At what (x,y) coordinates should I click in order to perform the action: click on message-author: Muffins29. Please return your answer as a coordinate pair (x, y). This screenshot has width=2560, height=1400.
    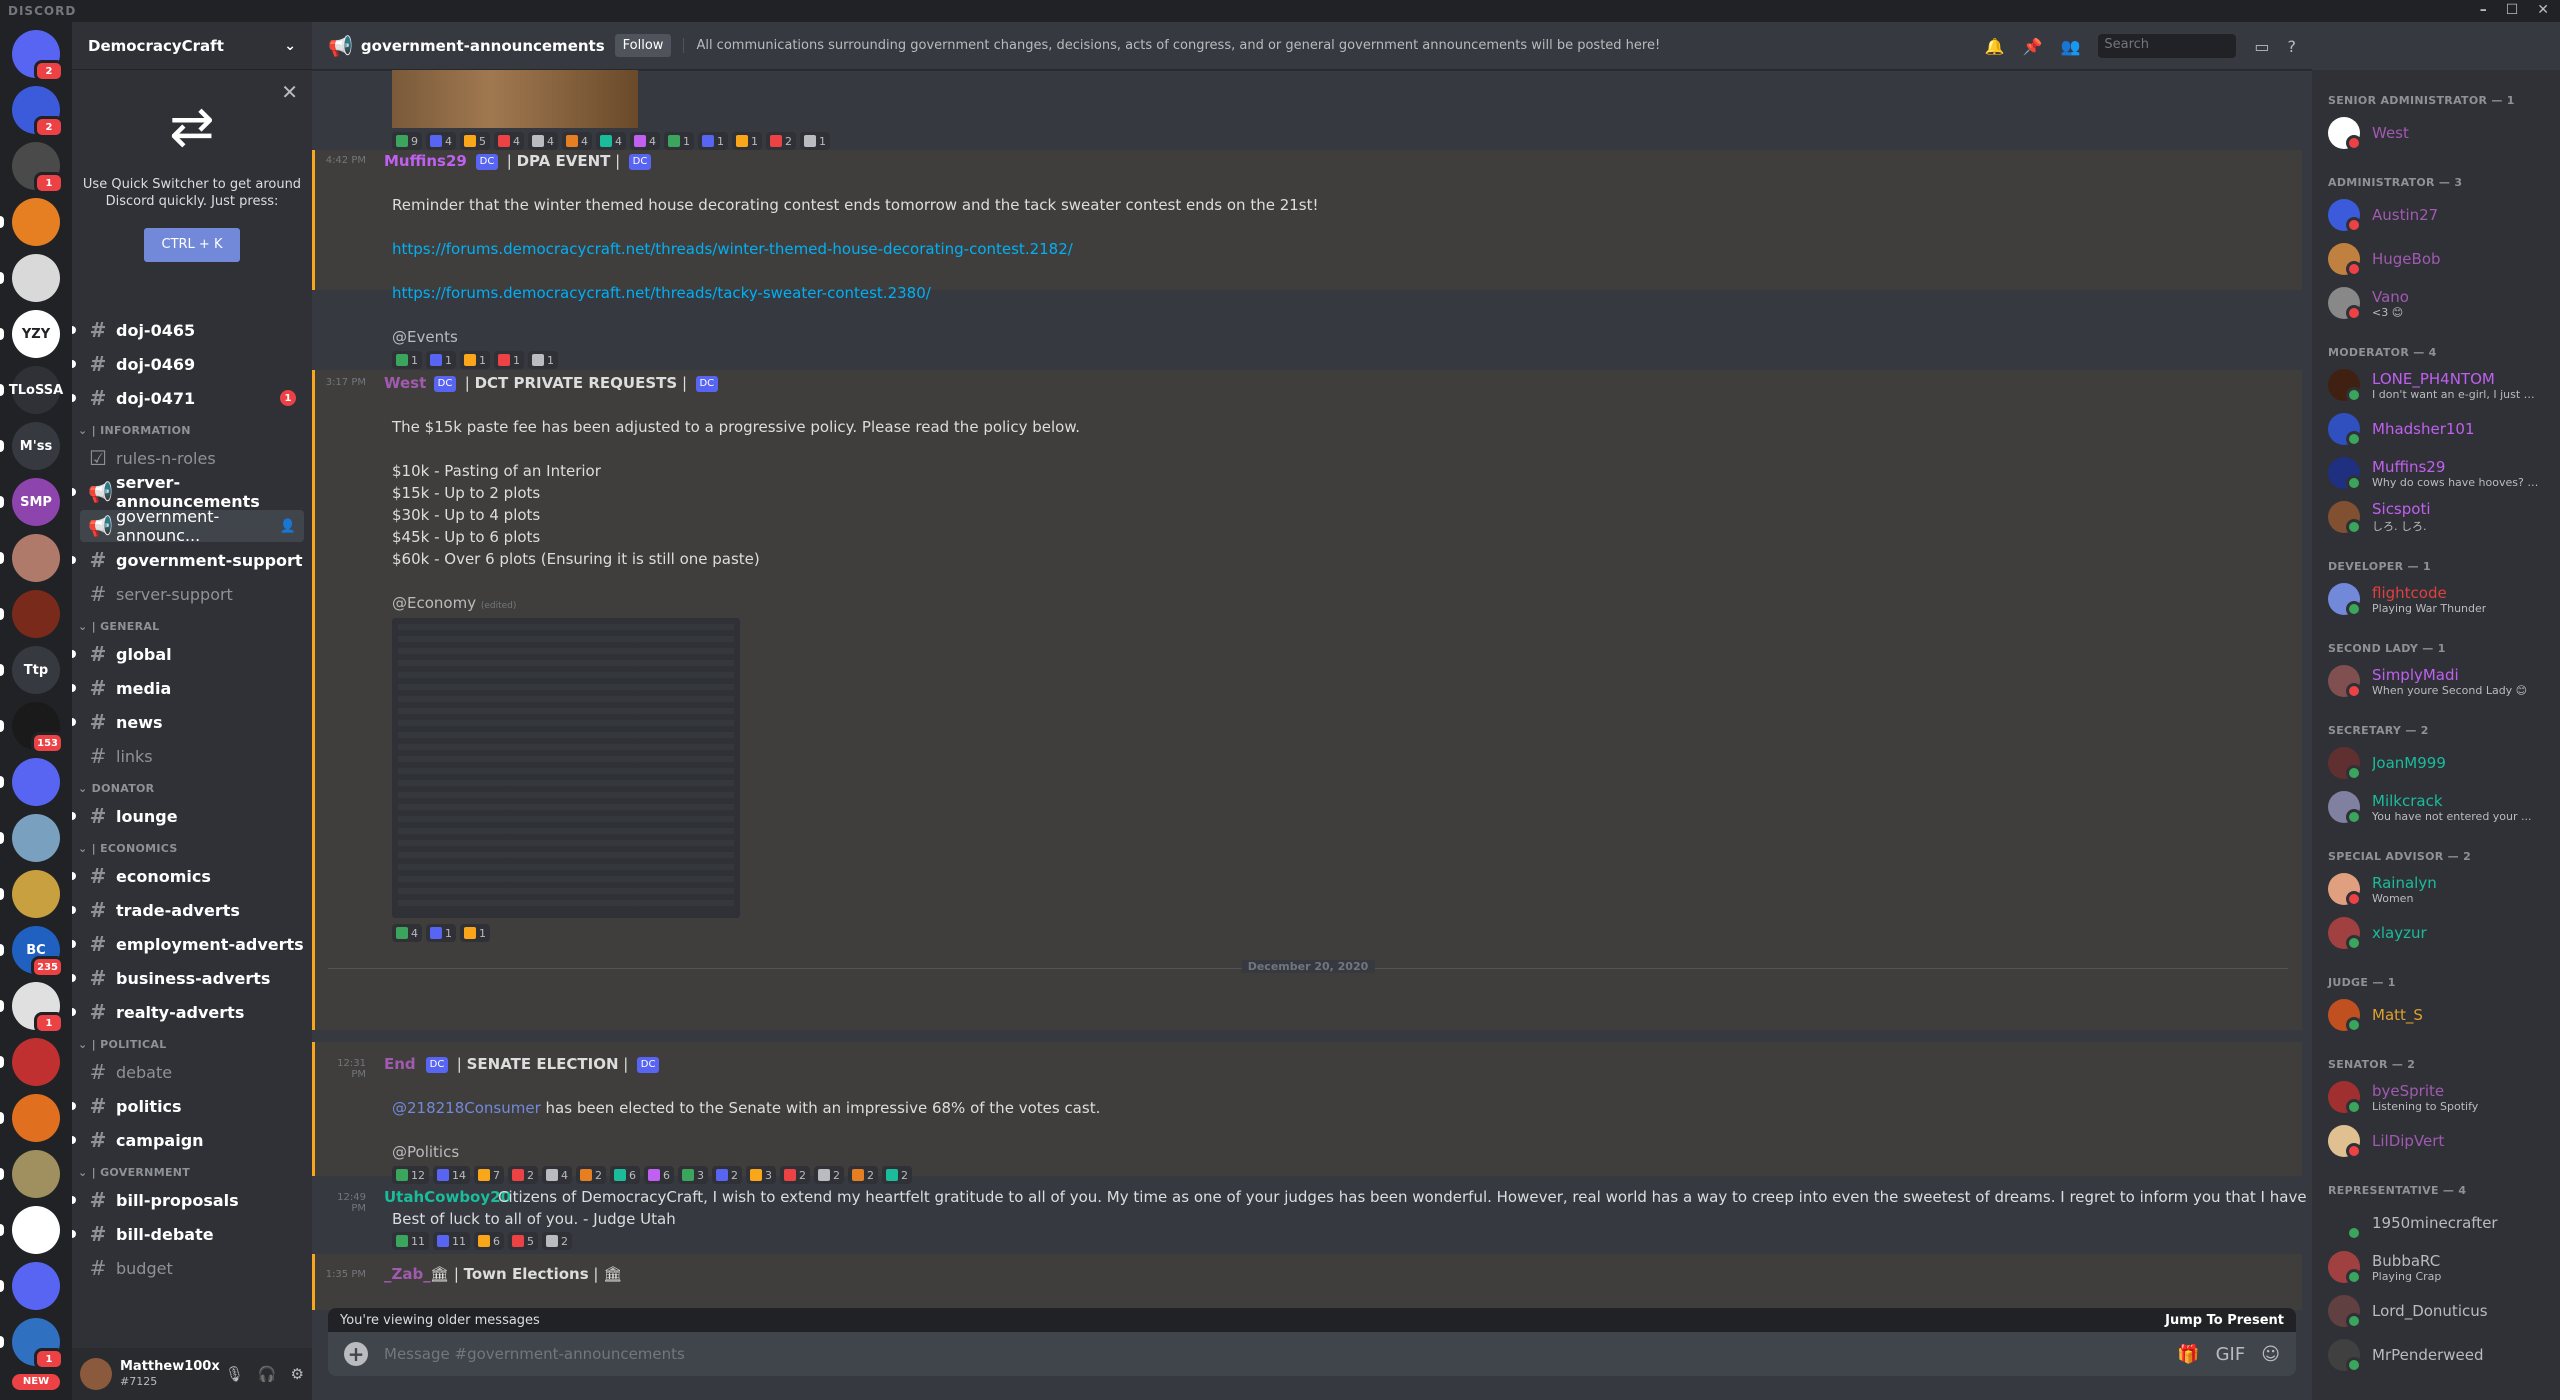
    Looking at the image, I should click on (425, 161).